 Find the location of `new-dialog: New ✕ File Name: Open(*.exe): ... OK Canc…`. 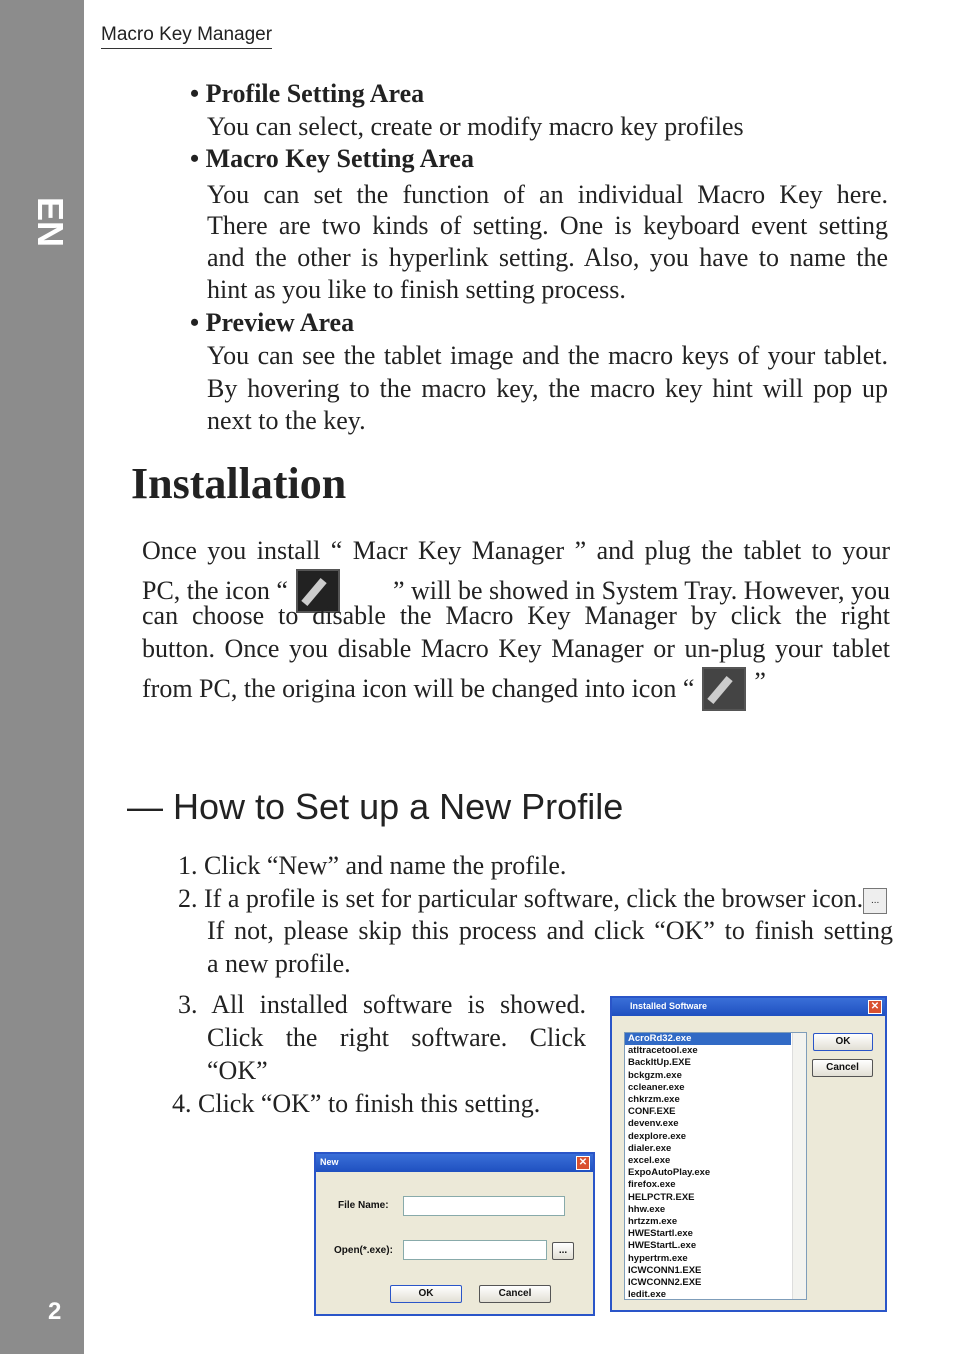

new-dialog: New ✕ File Name: Open(*.exe): ... OK Canc… is located at coordinates (454, 1234).